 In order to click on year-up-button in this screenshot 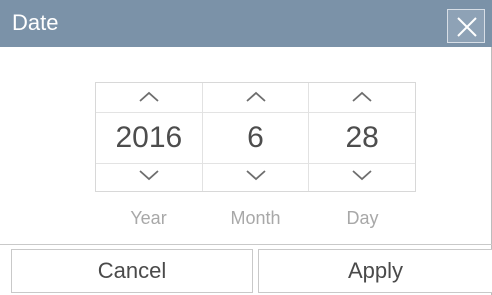, I will do `click(149, 97)`.